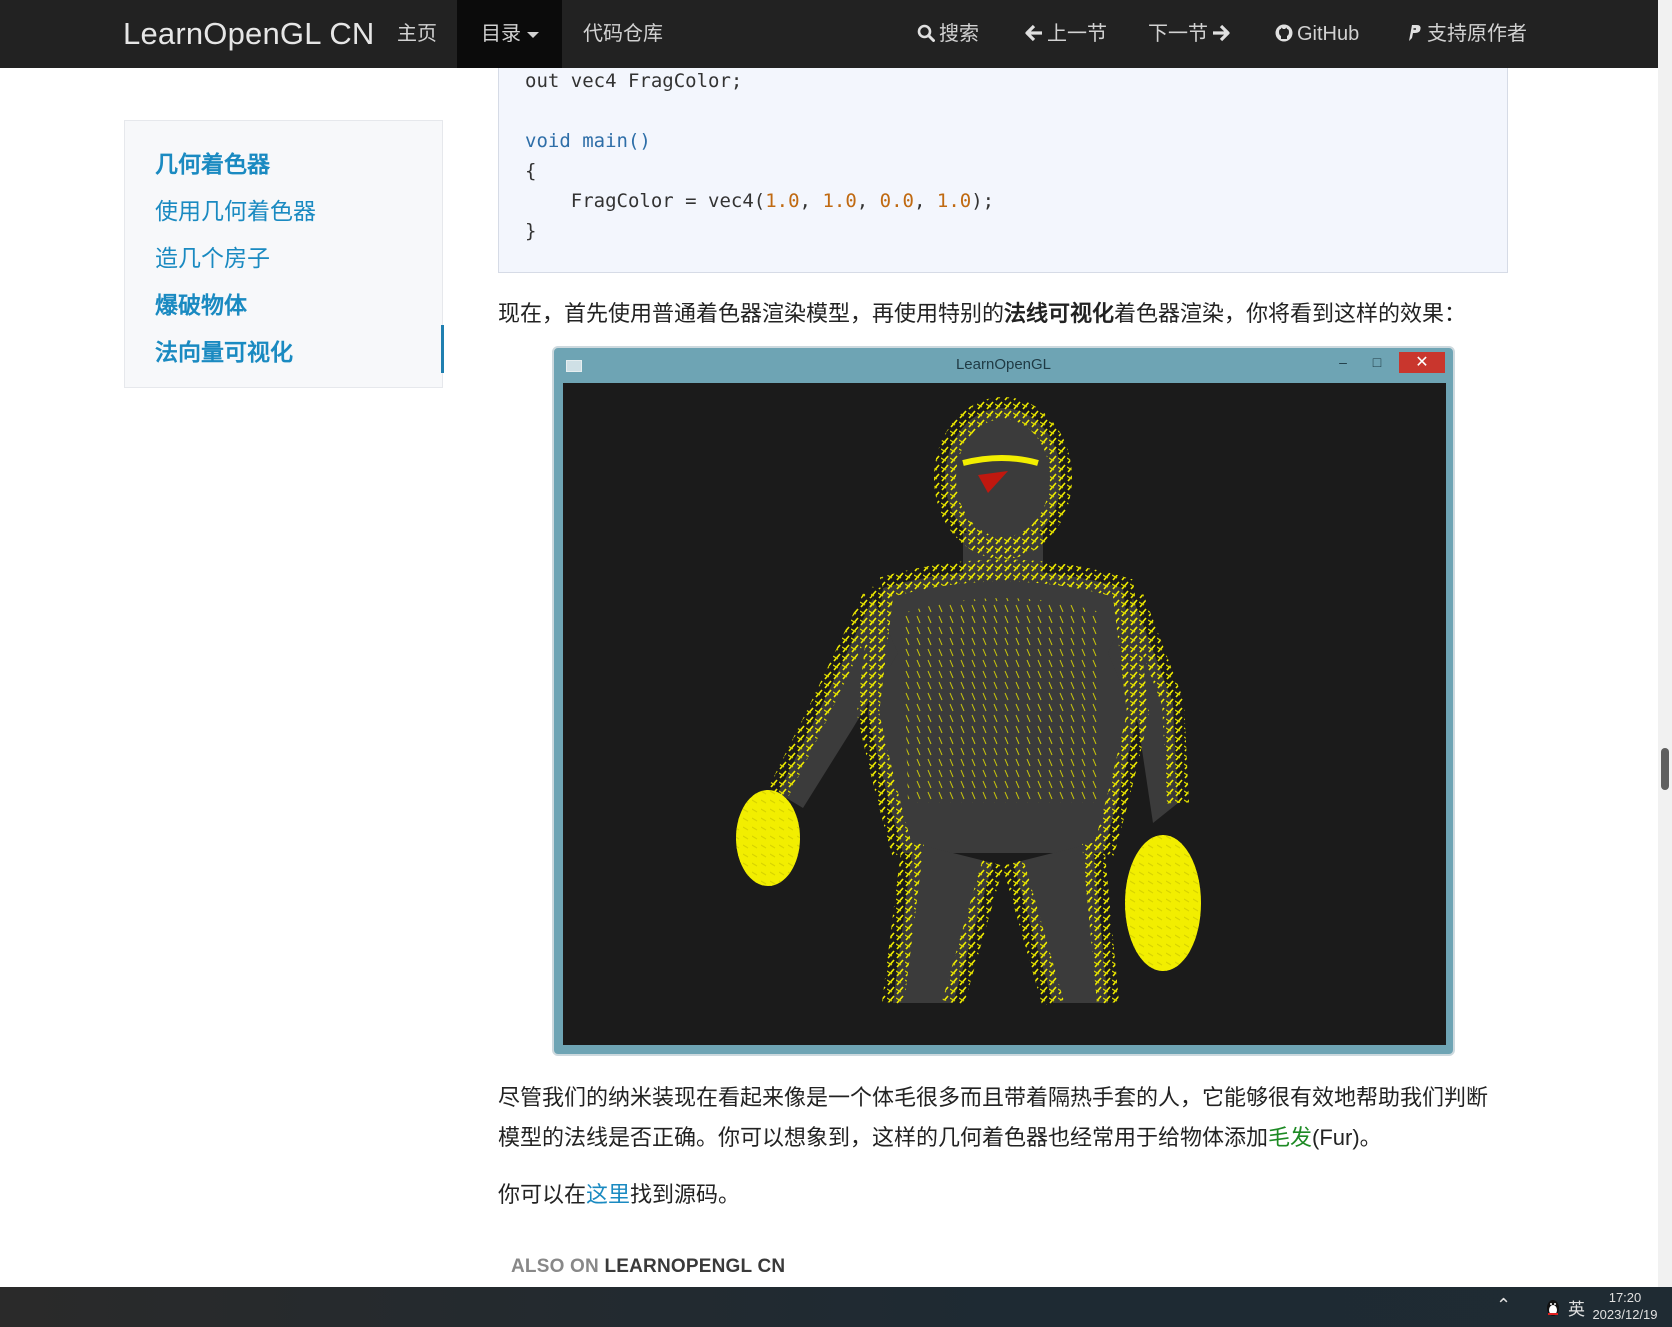 The width and height of the screenshot is (1672, 1327). Describe the element at coordinates (531, 231) in the screenshot. I see `code-line: }` at that location.